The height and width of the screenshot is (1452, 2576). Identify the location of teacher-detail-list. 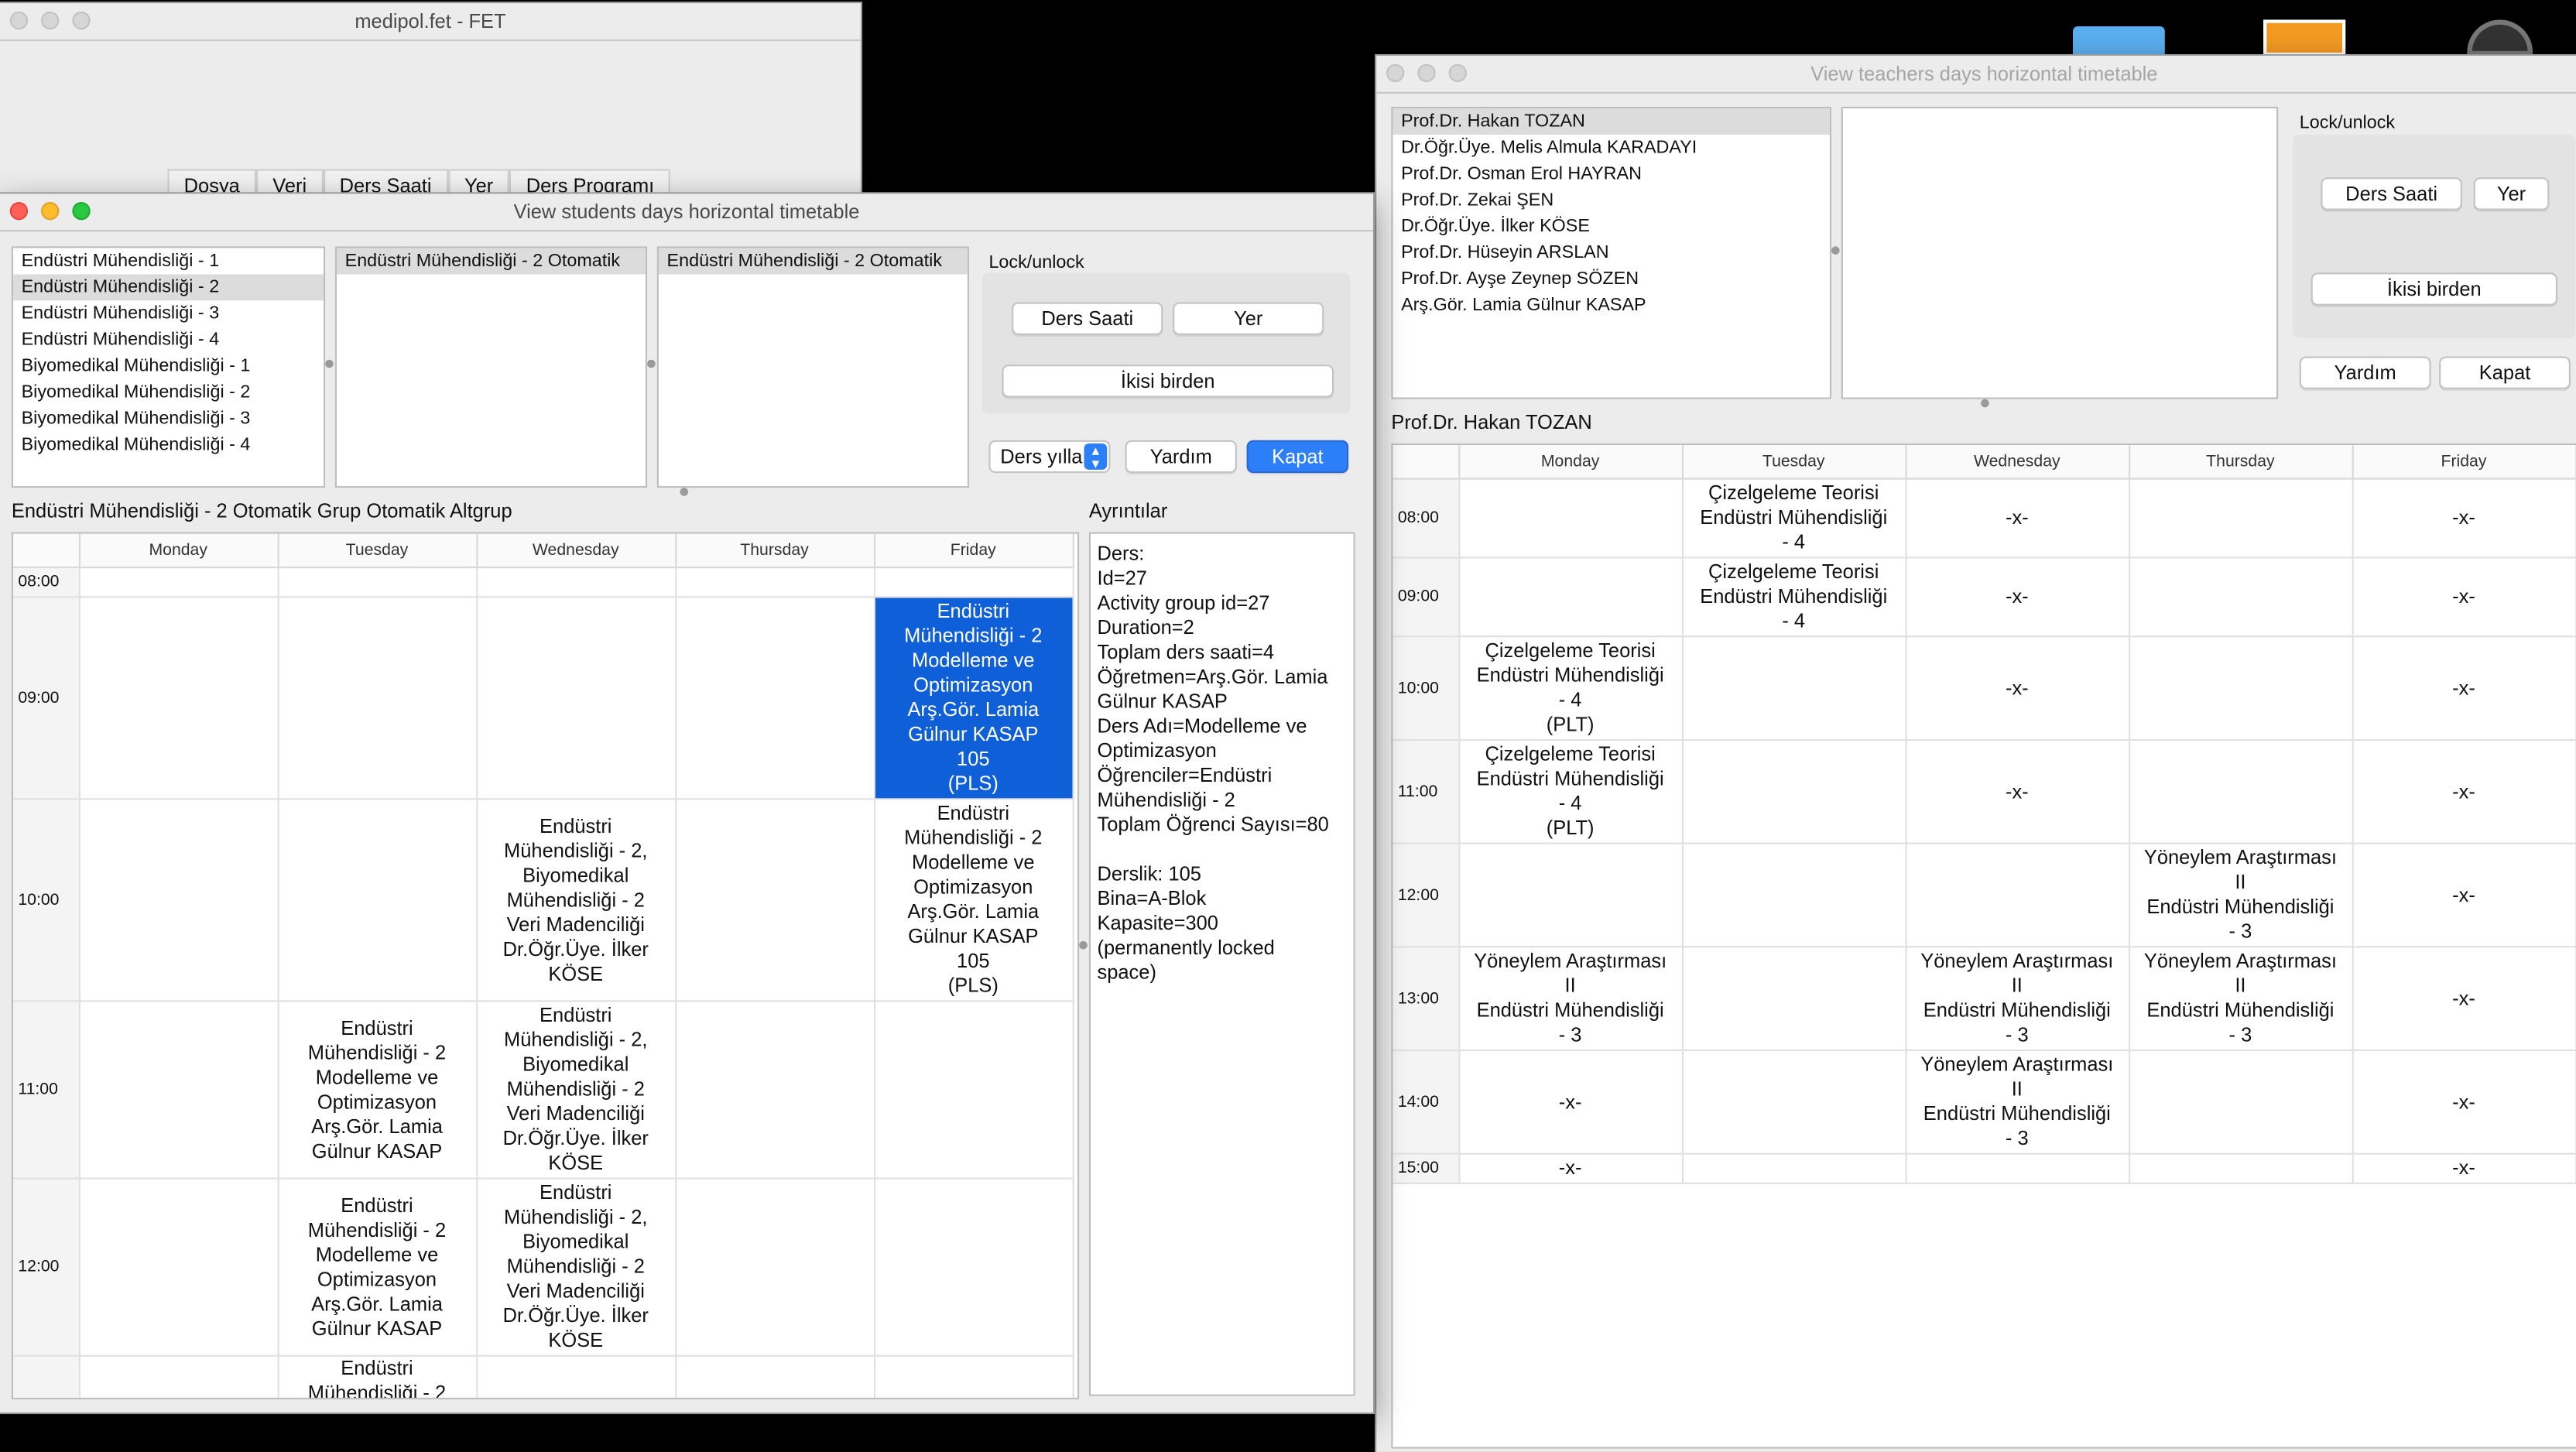
(2060, 252).